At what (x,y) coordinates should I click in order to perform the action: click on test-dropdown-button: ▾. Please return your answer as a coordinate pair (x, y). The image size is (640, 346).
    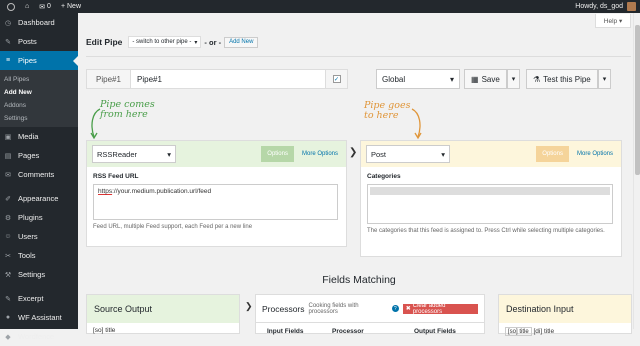
    Looking at the image, I should click on (604, 79).